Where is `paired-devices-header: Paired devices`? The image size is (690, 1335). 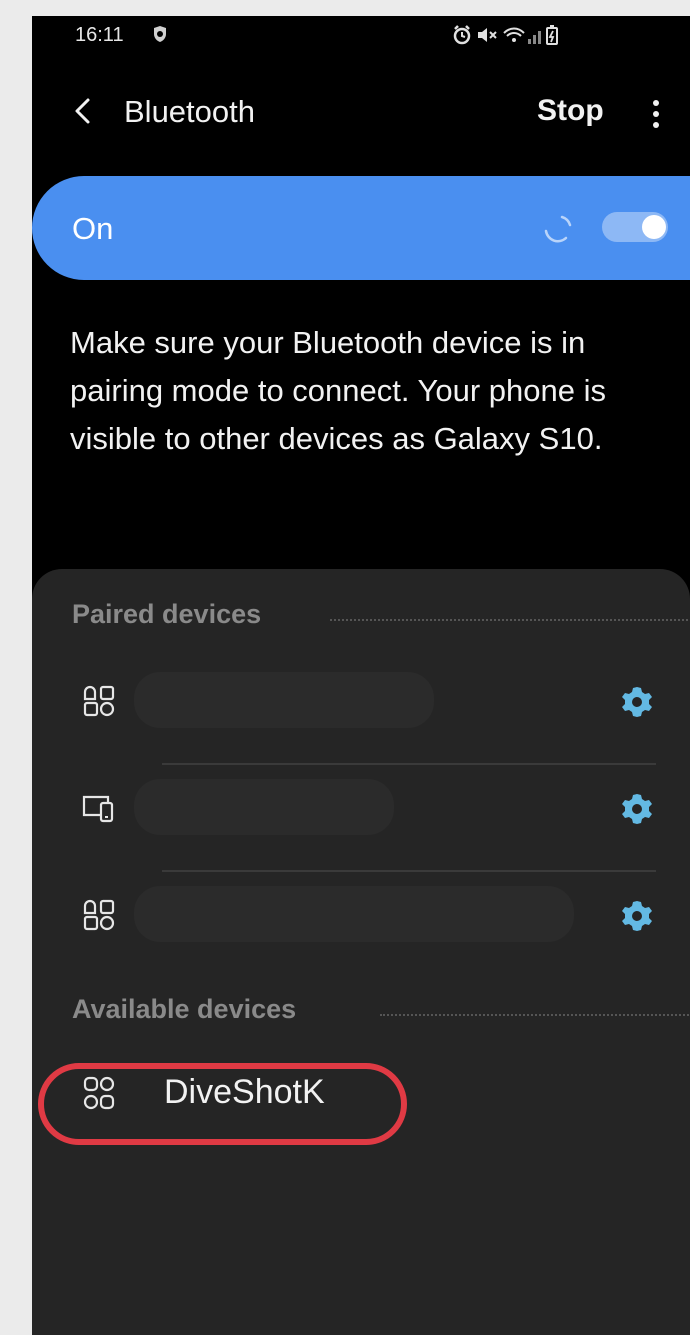
paired-devices-header: Paired devices is located at coordinates (381, 619).